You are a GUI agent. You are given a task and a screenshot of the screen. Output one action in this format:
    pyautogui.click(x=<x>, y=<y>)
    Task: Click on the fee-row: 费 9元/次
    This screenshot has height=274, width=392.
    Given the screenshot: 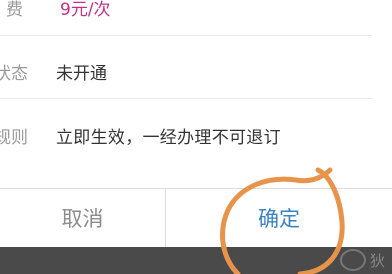 What is the action you would take?
    pyautogui.click(x=186, y=12)
    